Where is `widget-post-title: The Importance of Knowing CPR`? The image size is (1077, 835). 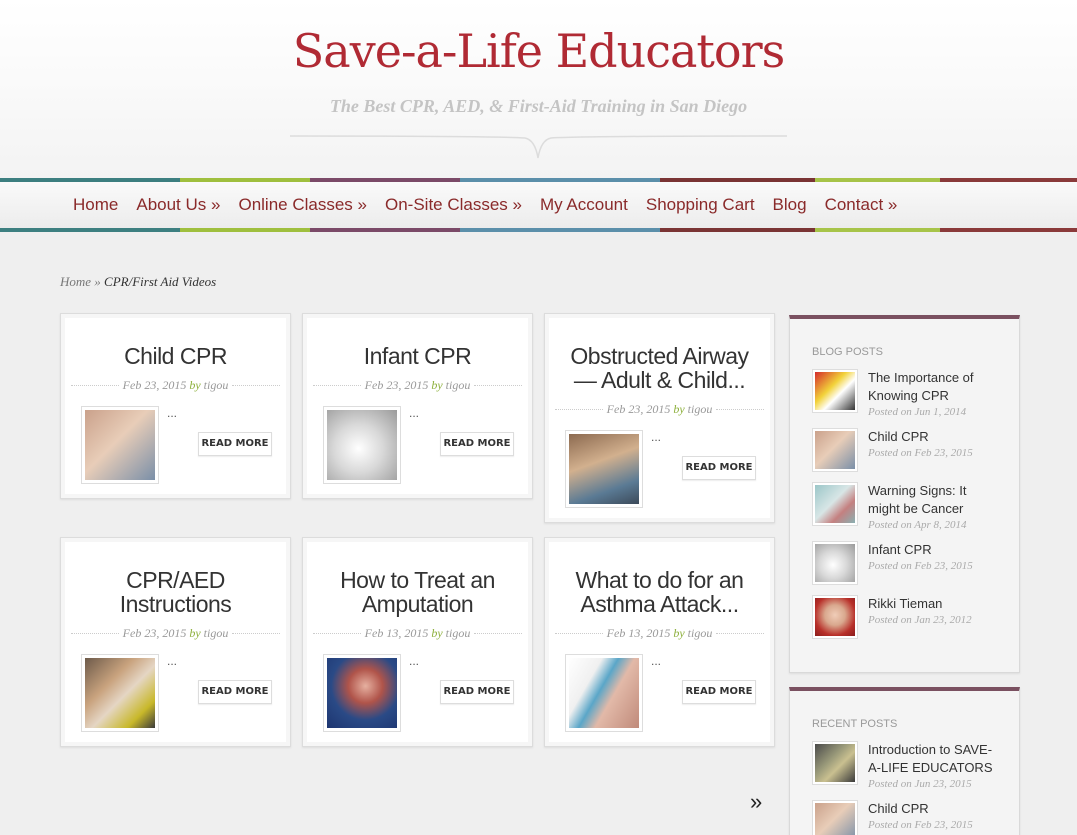 widget-post-title: The Importance of Knowing CPR is located at coordinates (938, 387).